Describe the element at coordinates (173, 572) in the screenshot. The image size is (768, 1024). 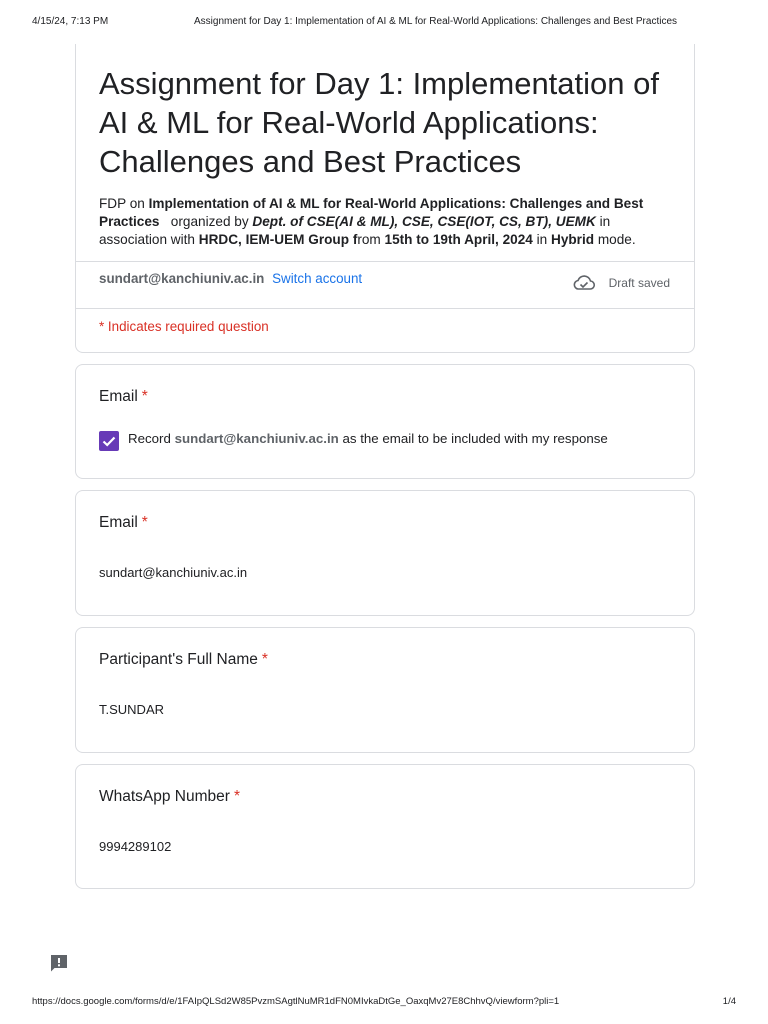
I see `email-answer: sundart@kanchiuniv.ac.in` at that location.